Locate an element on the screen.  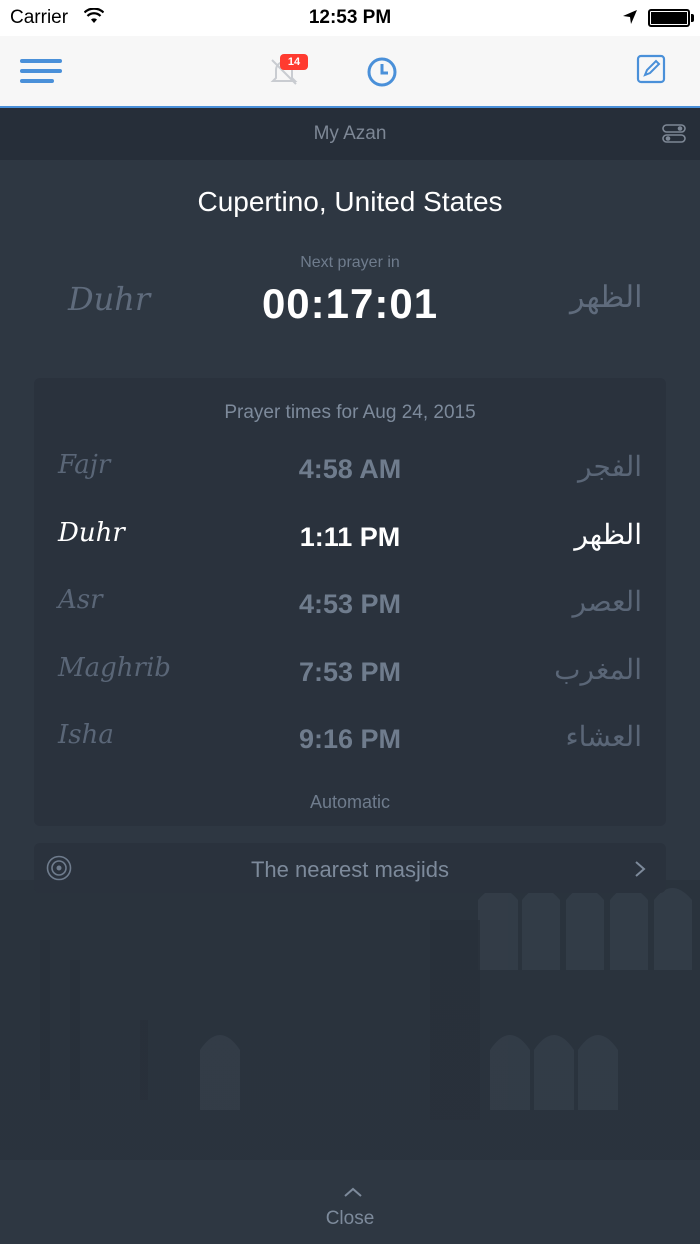
prayer-times-title: Prayer times for Aug 24, 2015 is located at coordinates (350, 412).